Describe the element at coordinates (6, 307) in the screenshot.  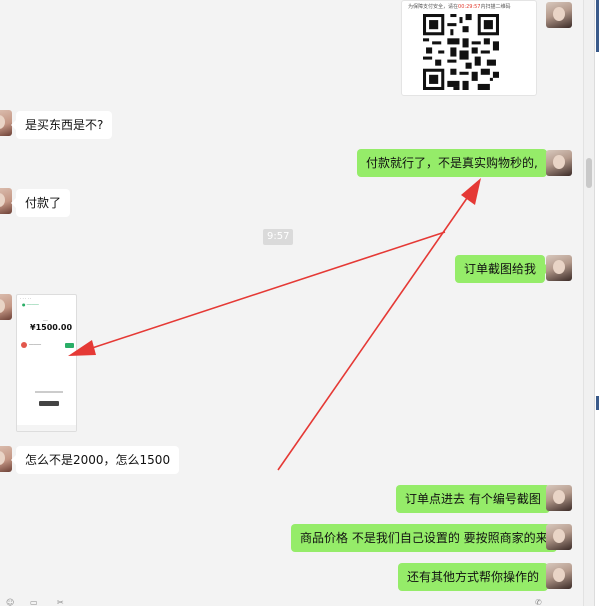
I see `contact-avatar` at that location.